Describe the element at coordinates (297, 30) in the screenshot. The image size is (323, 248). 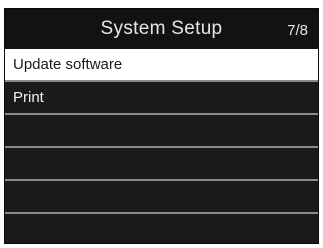
I see `page-indicator: 7/8` at that location.